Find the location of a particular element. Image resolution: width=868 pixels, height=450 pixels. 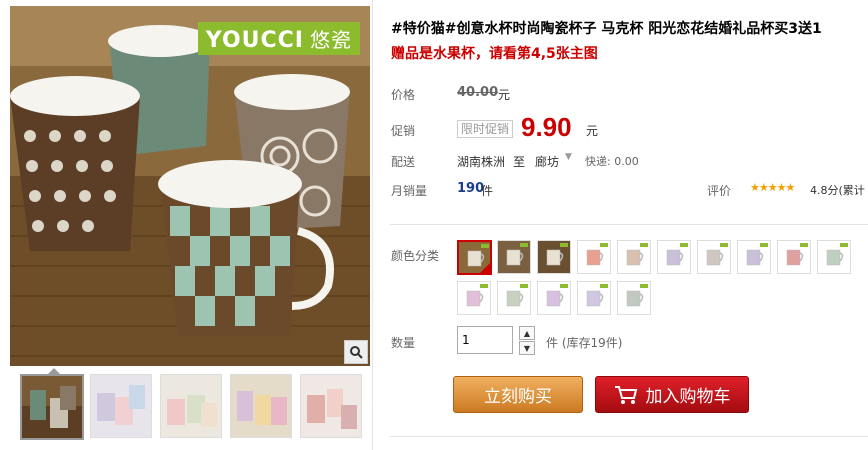

thumbnail-strip is located at coordinates (195, 407).